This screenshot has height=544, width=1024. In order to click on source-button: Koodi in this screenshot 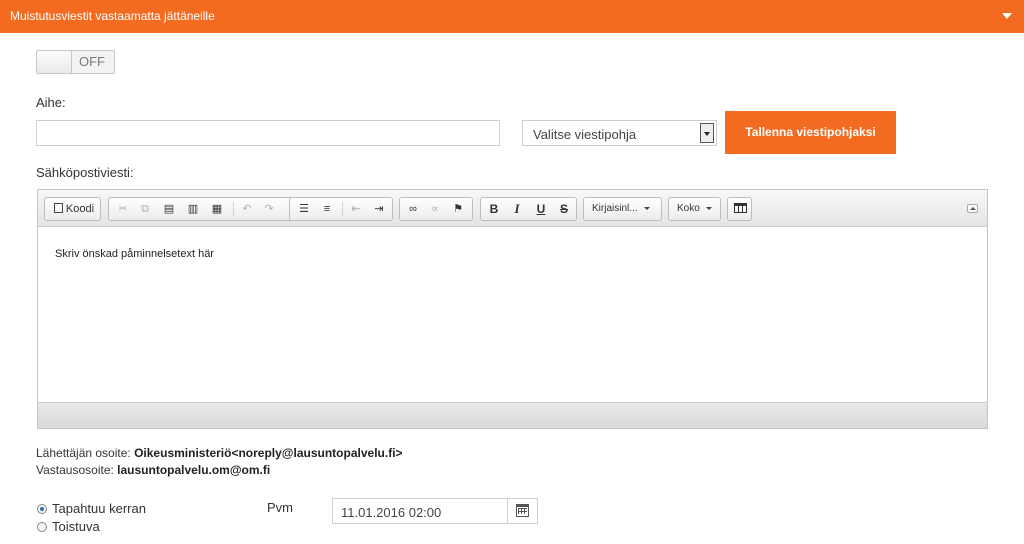, I will do `click(74, 209)`.